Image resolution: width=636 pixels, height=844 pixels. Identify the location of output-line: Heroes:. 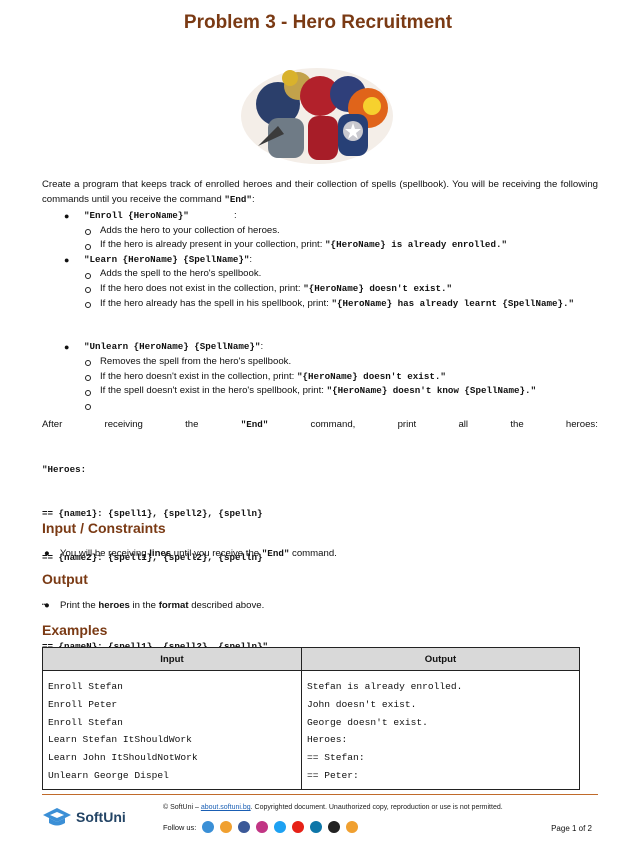
(327, 740).